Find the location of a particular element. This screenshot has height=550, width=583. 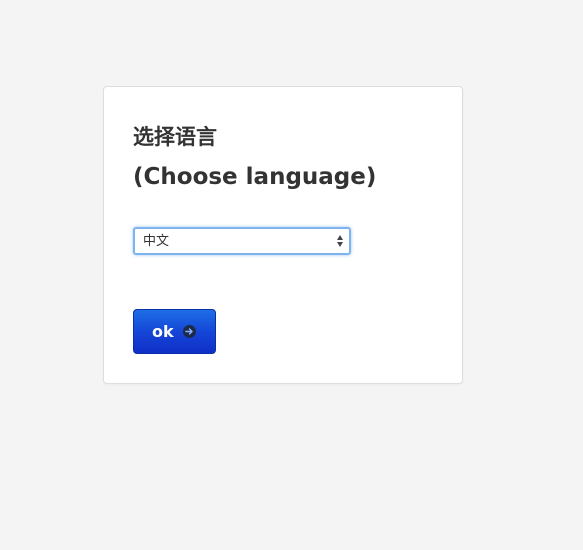

dialog-title-english: (Choose language) is located at coordinates (255, 177).